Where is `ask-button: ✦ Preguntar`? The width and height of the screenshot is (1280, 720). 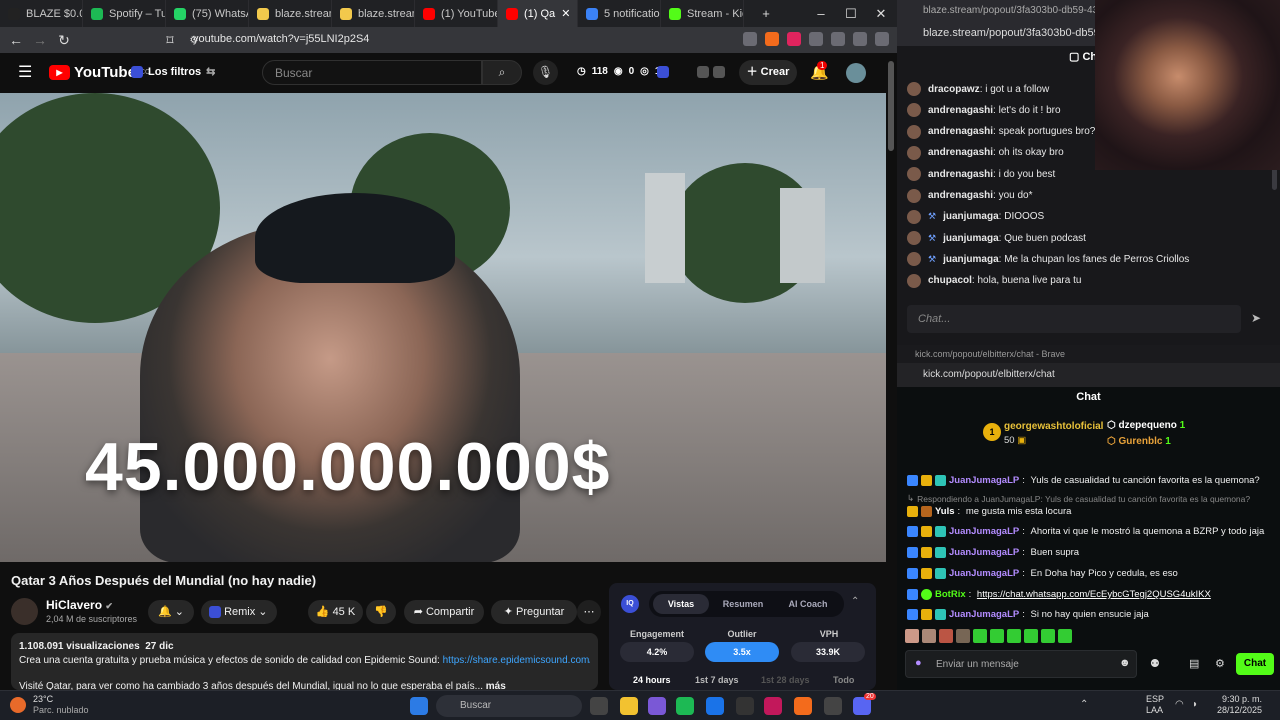 ask-button: ✦ Preguntar is located at coordinates (534, 612).